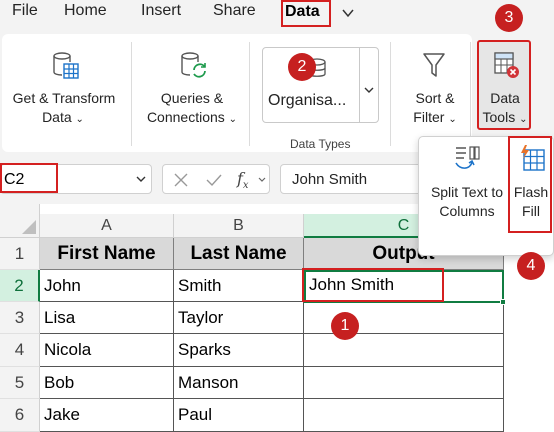 Image resolution: width=554 pixels, height=432 pixels. What do you see at coordinates (192, 98) in the screenshot?
I see `queries-label: Queries &` at bounding box center [192, 98].